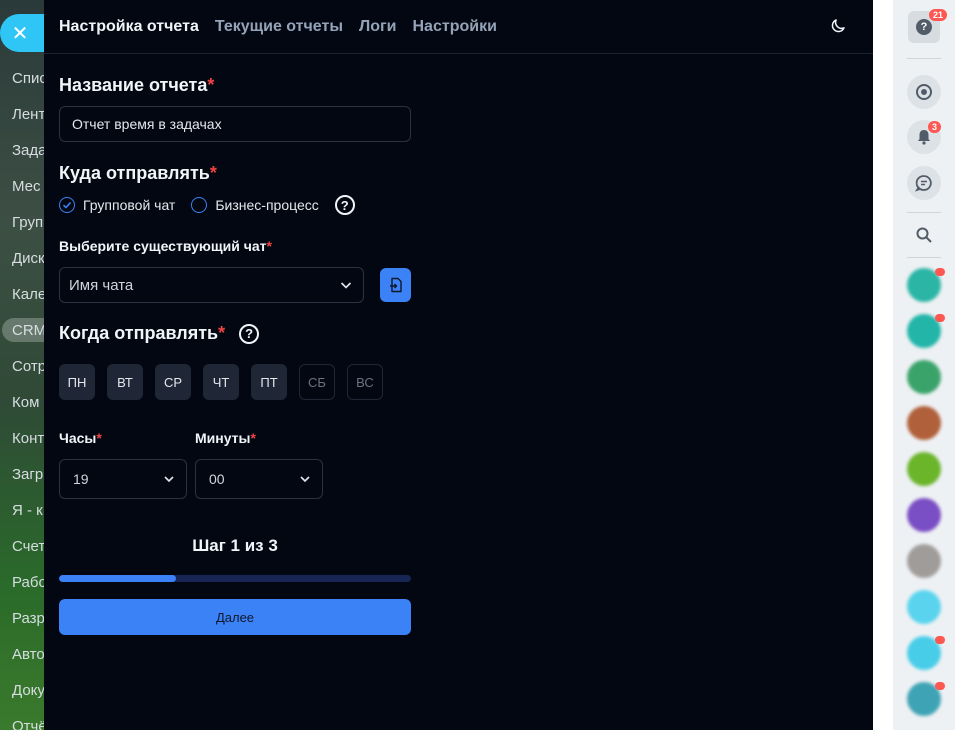 This screenshot has width=955, height=730. Describe the element at coordinates (28, 582) in the screenshot. I see `bg-menu-item: Рабо` at that location.